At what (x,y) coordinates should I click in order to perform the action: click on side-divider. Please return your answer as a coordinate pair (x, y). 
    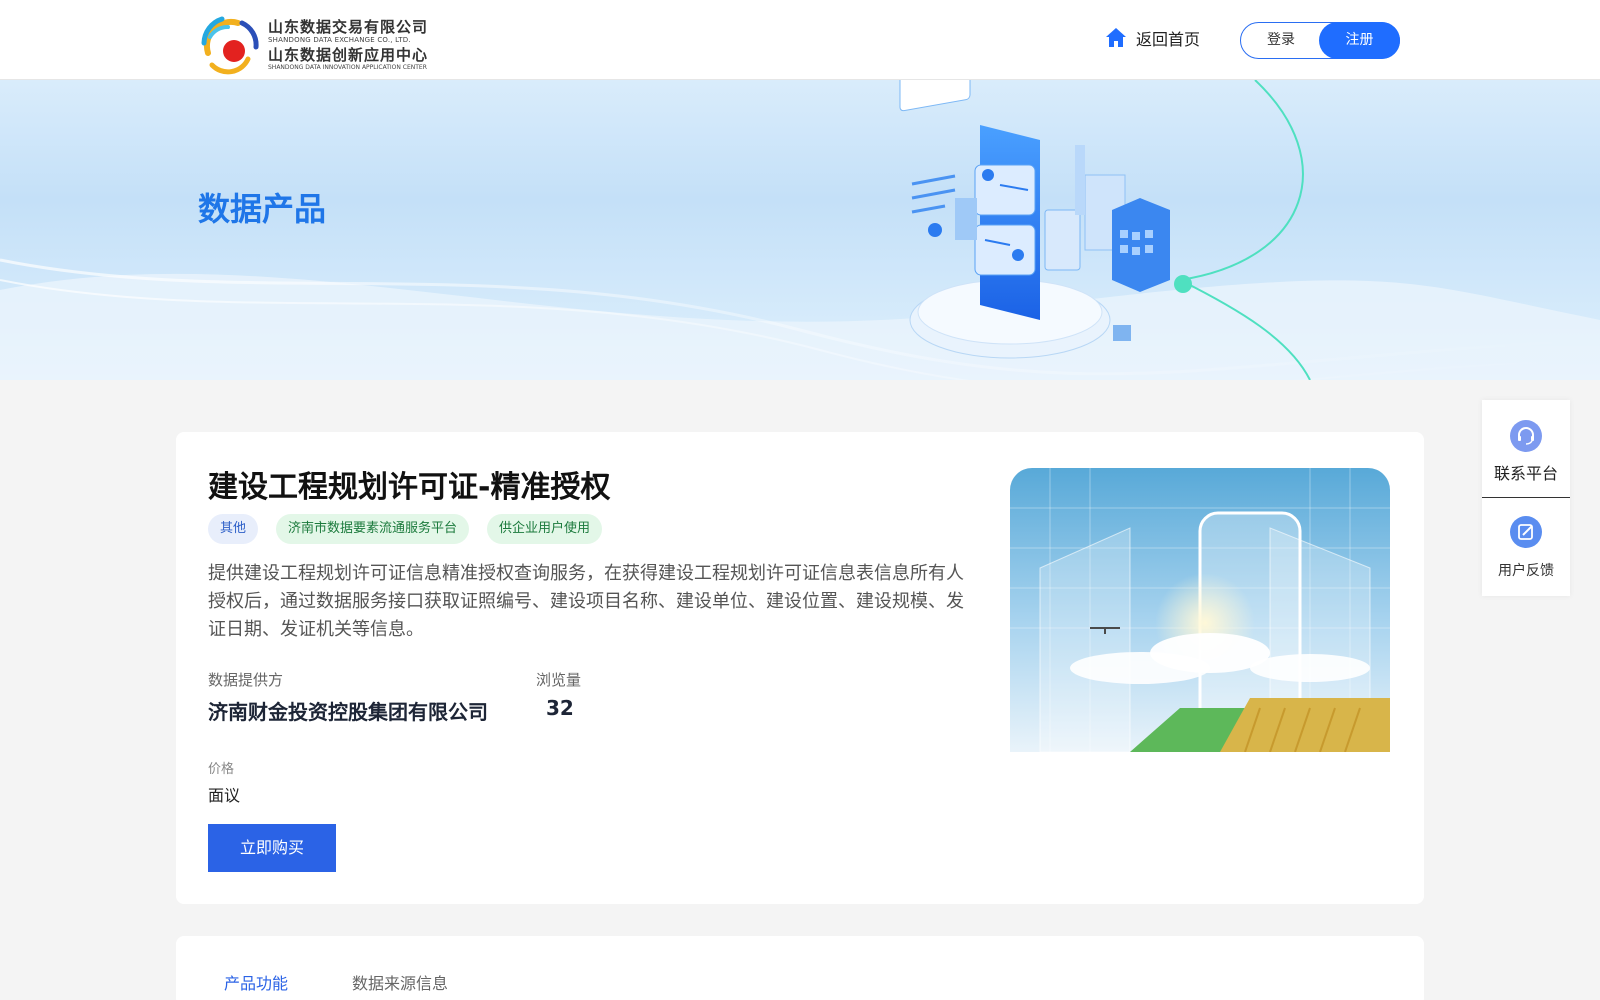
    Looking at the image, I should click on (1526, 497).